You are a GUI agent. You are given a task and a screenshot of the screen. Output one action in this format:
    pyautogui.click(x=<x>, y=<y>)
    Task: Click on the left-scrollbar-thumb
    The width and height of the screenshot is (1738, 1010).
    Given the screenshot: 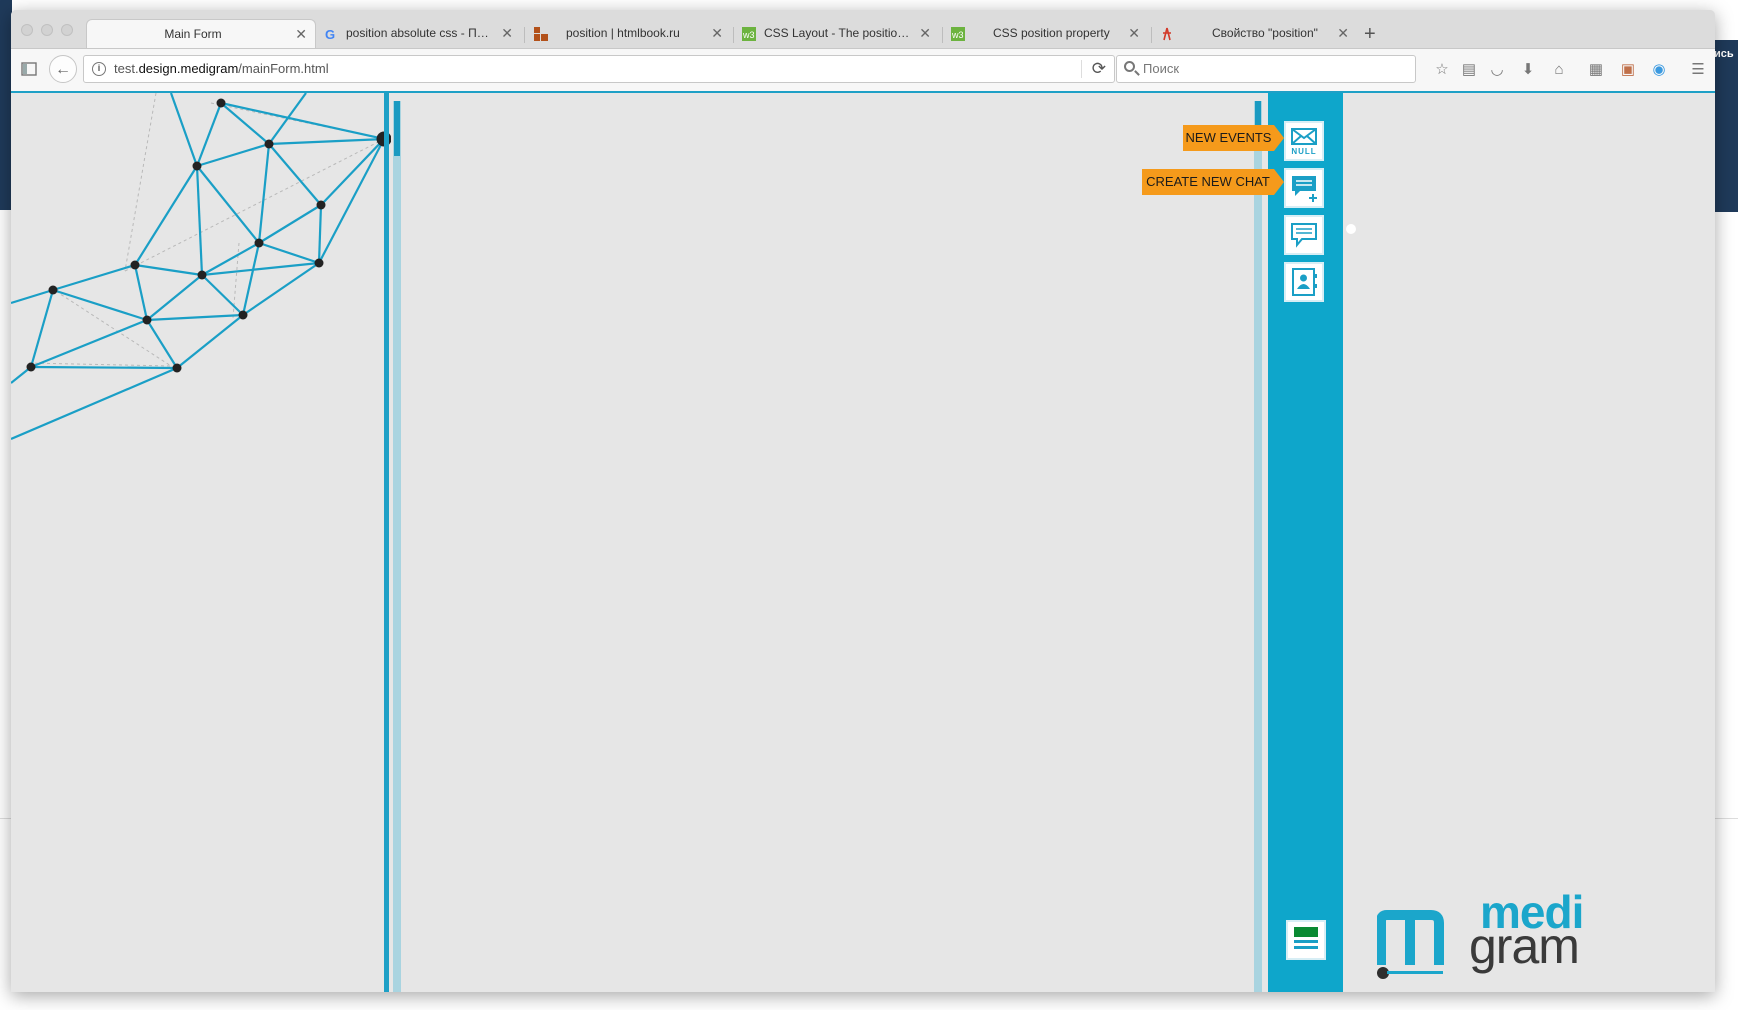 What is the action you would take?
    pyautogui.click(x=397, y=128)
    